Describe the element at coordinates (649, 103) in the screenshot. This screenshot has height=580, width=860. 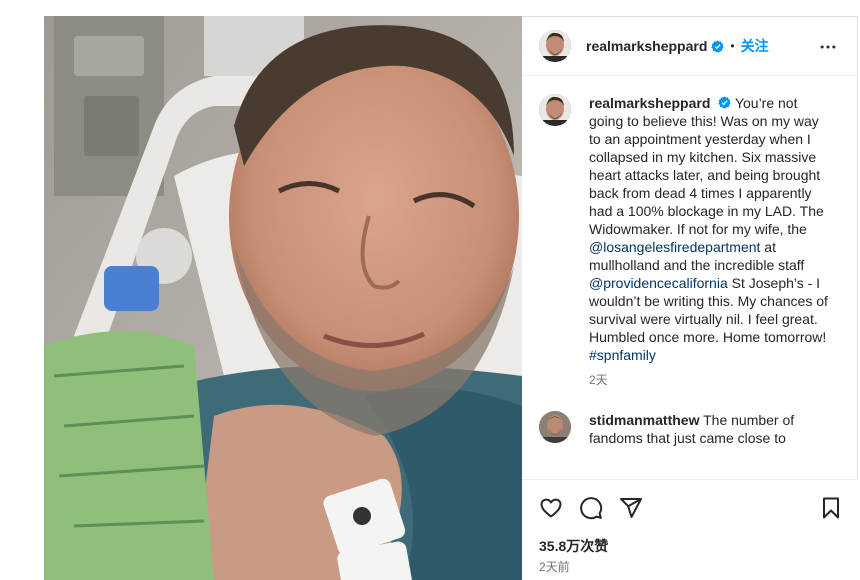
I see `caption-username: realmarksheppard` at that location.